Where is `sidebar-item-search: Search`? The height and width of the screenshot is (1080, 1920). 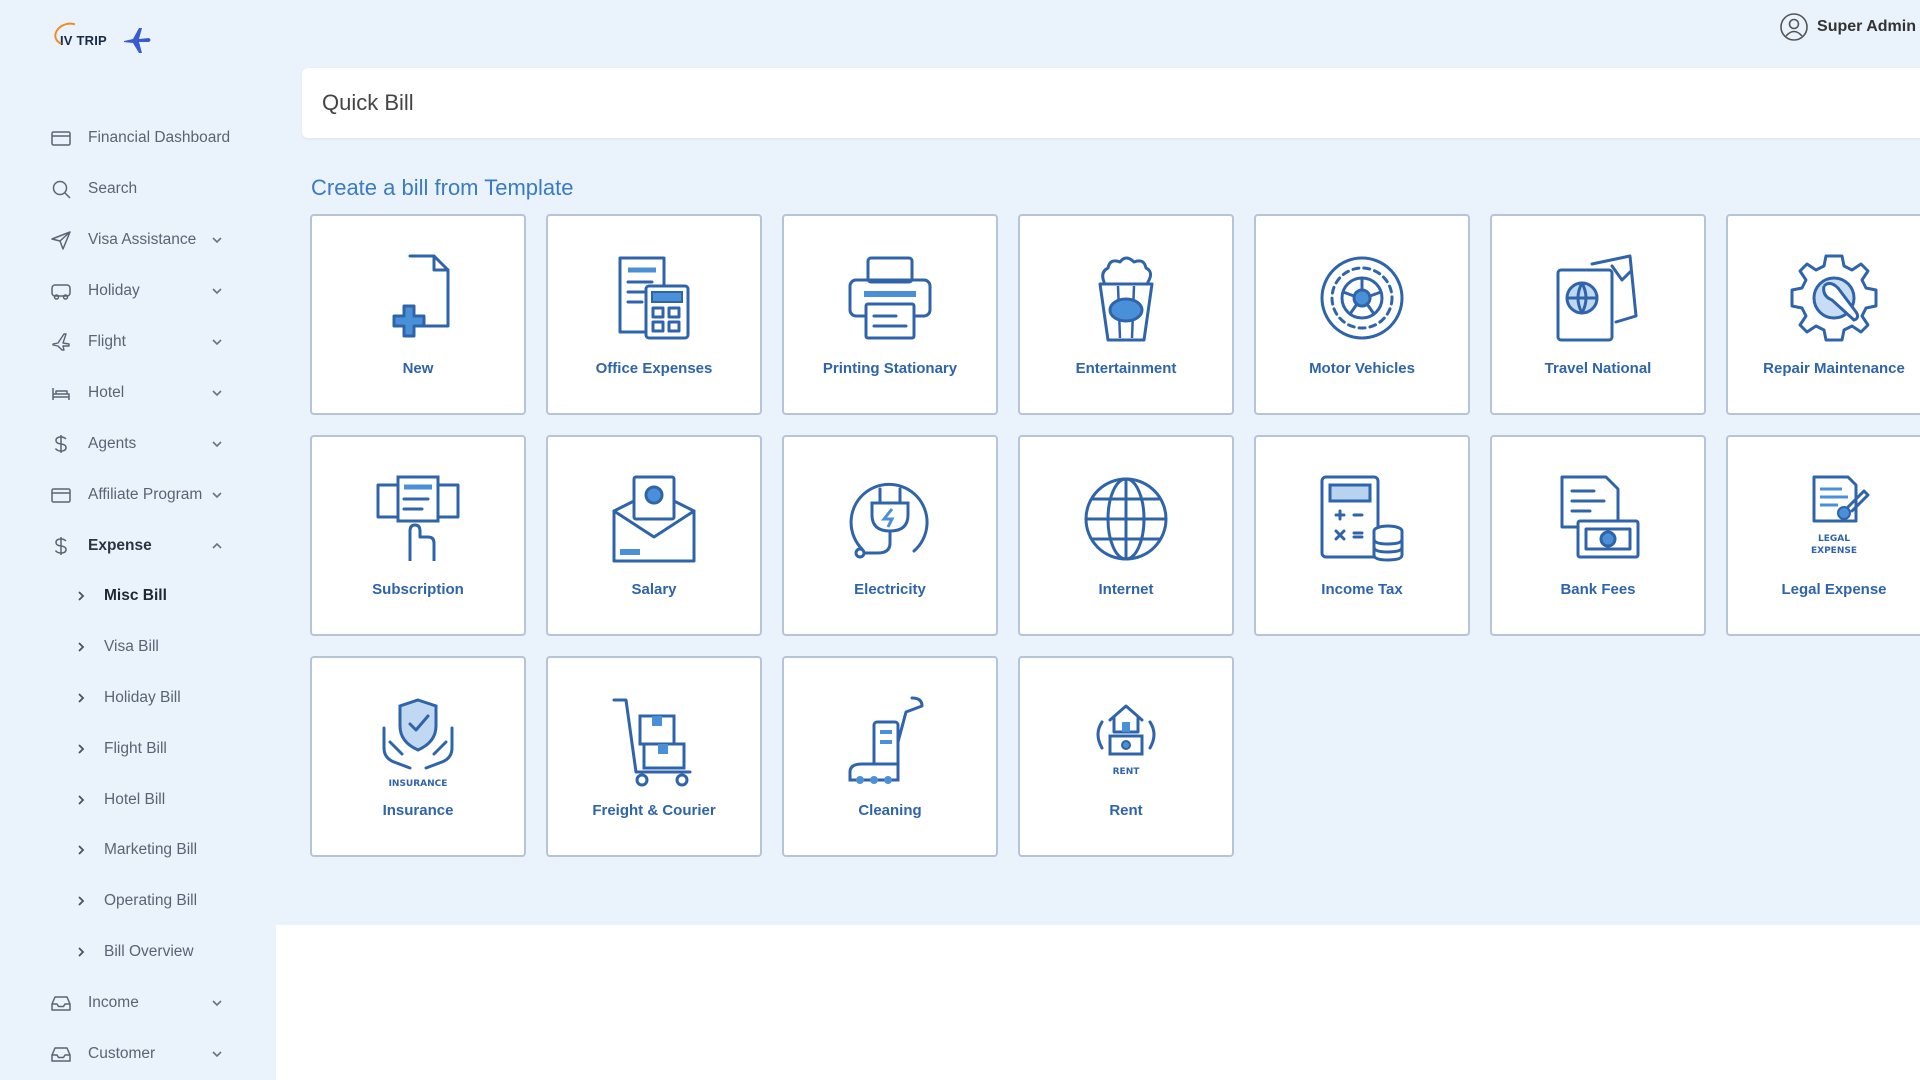 sidebar-item-search: Search is located at coordinates (138, 188).